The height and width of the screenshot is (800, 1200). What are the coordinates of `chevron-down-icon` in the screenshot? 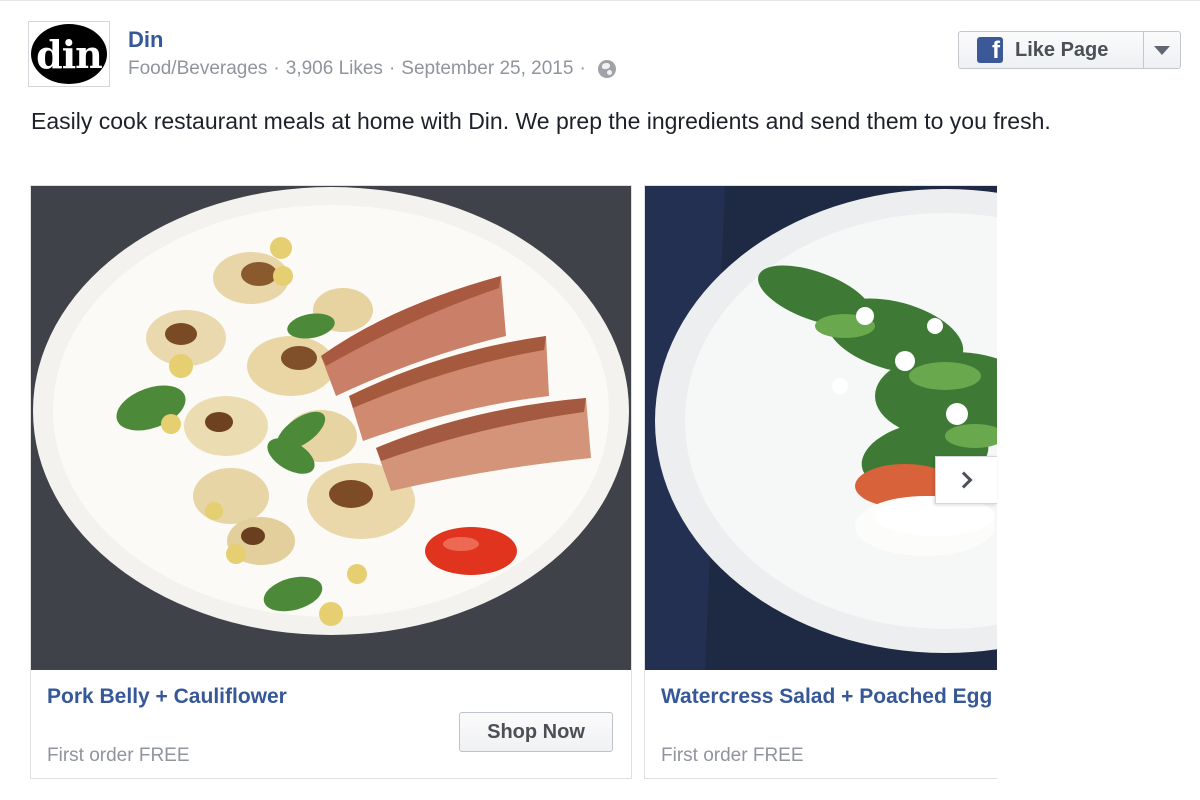 It's located at (1162, 50).